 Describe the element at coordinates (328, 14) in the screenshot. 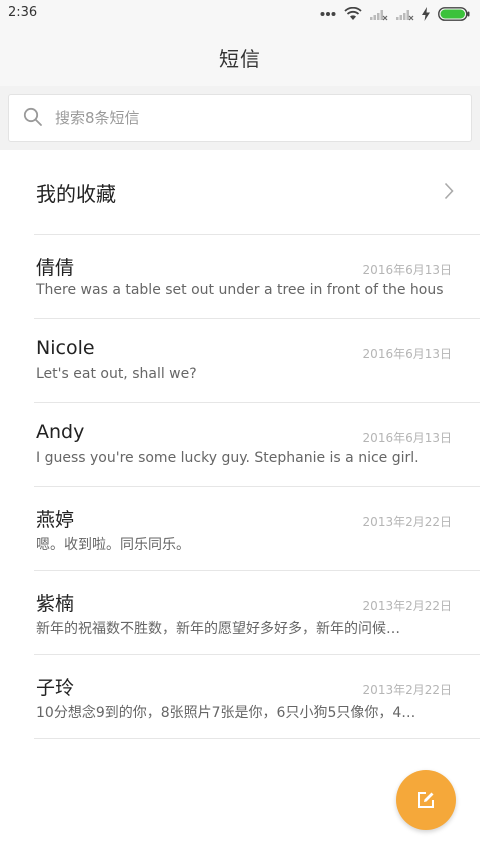

I see `more-icon` at that location.